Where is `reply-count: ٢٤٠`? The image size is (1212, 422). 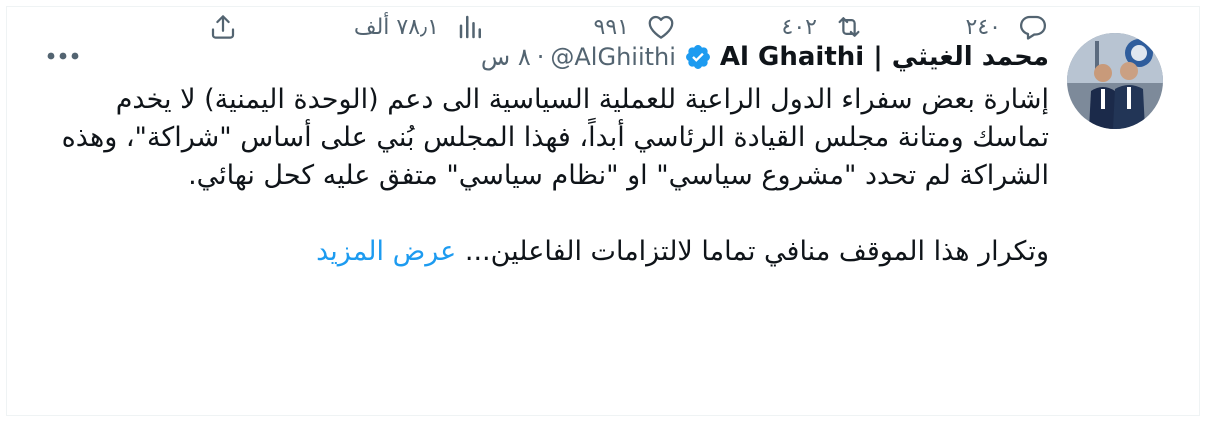
reply-count: ٢٤٠ is located at coordinates (983, 27).